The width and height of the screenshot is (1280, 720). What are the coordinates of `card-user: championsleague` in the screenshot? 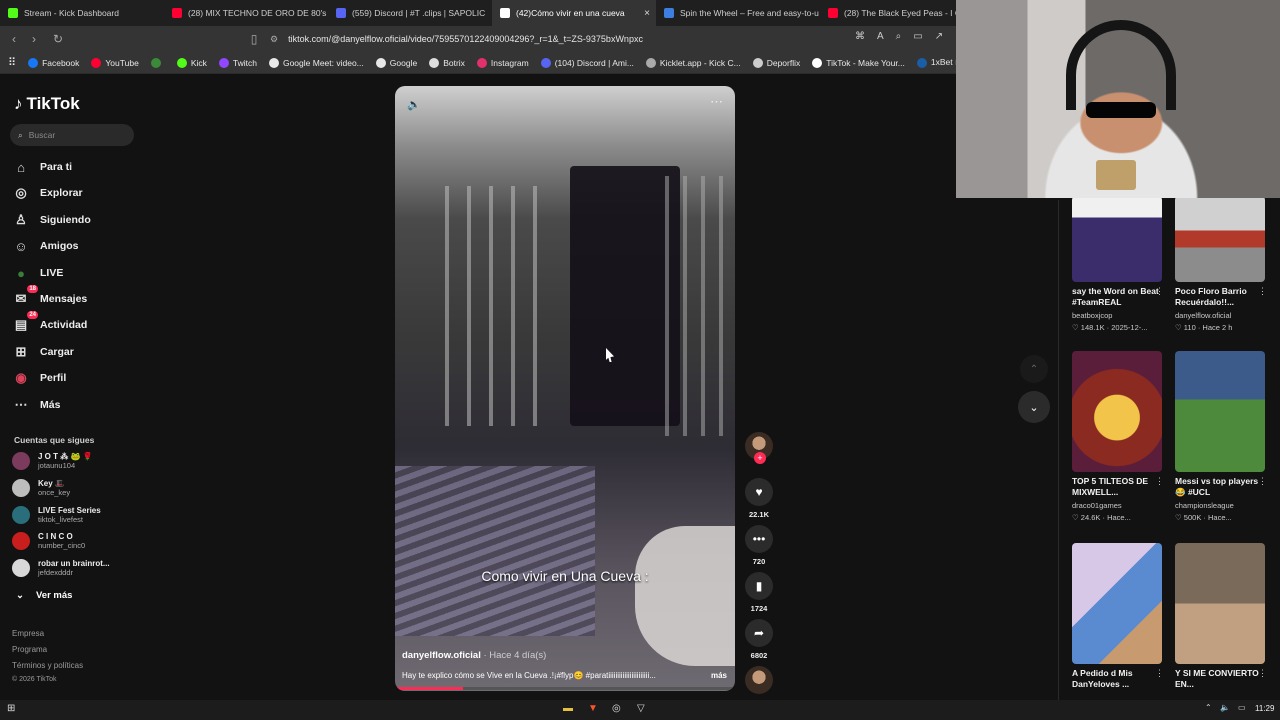 It's located at (1221, 505).